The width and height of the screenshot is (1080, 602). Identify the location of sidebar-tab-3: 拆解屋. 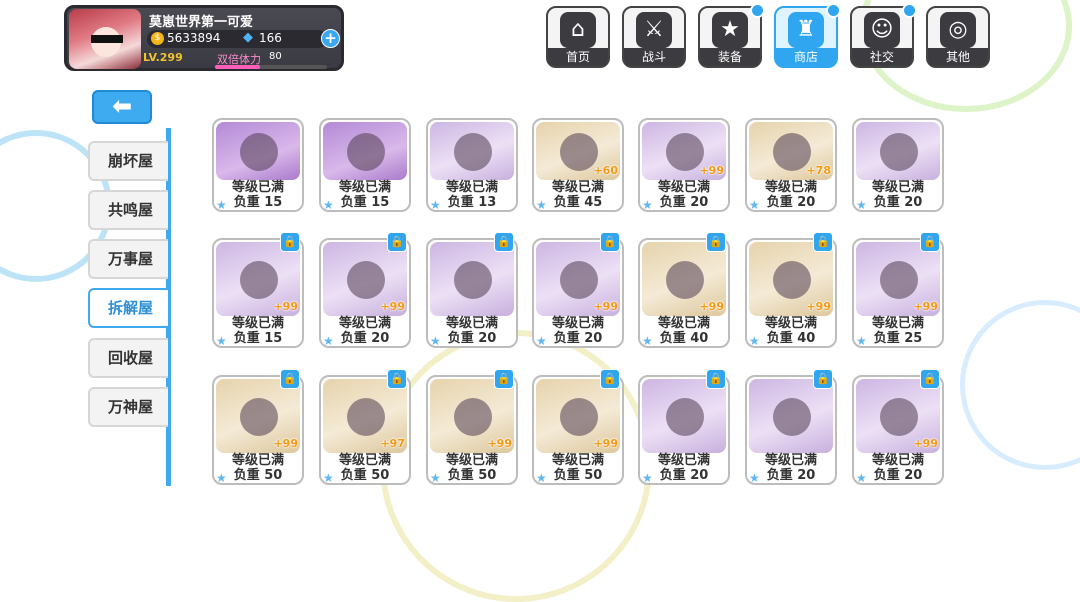
(128, 308).